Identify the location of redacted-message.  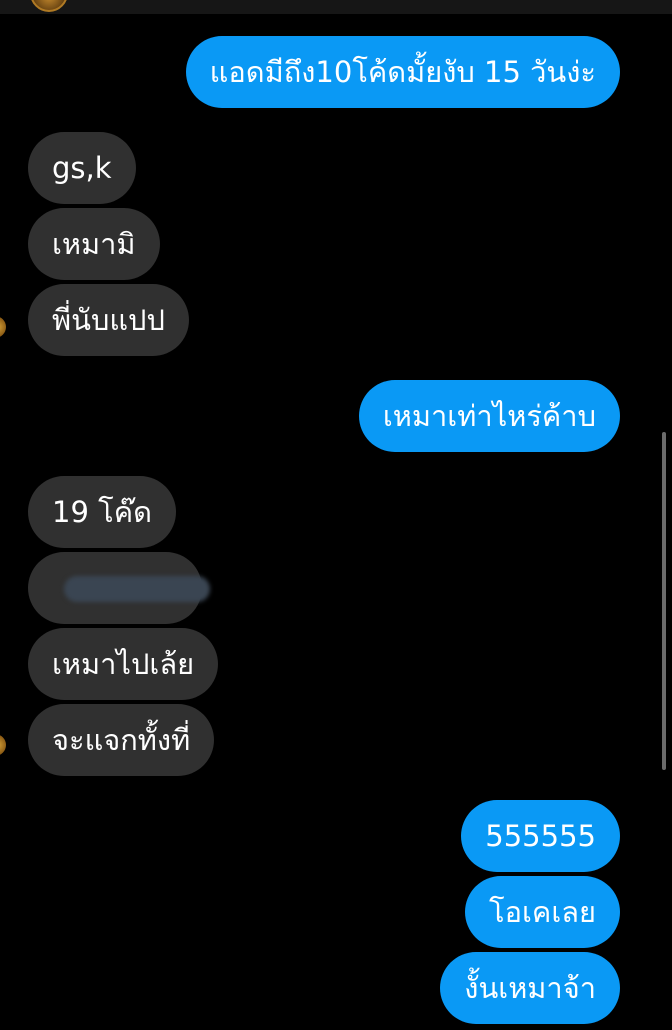
(119, 588).